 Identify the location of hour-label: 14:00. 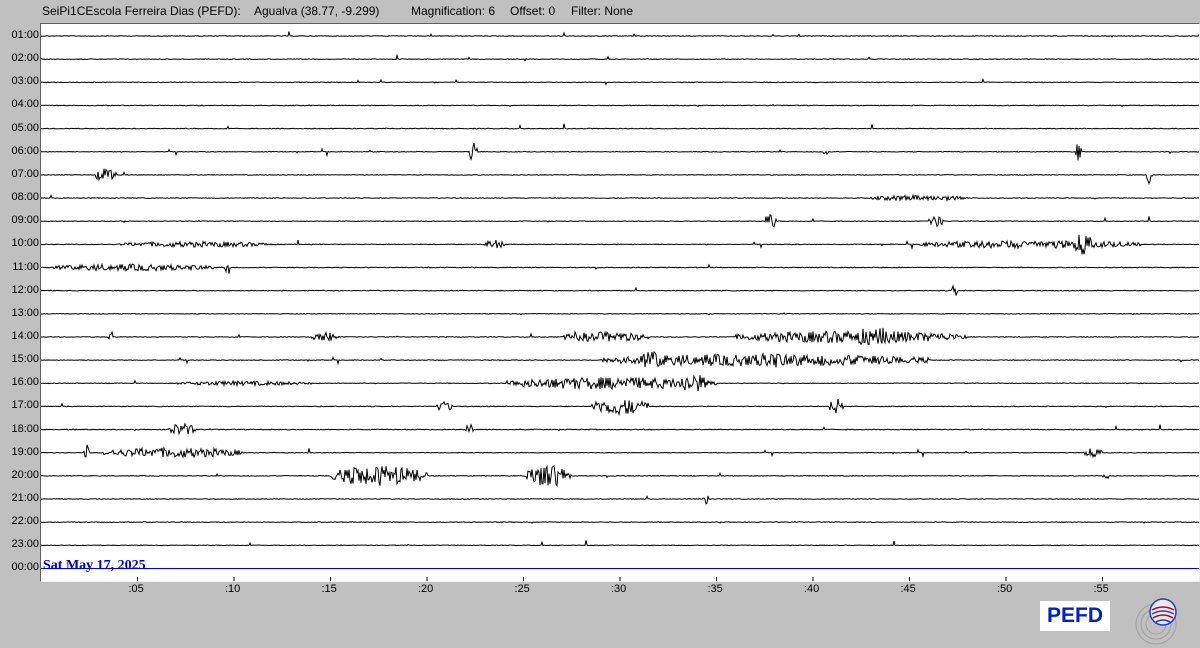
(25, 335).